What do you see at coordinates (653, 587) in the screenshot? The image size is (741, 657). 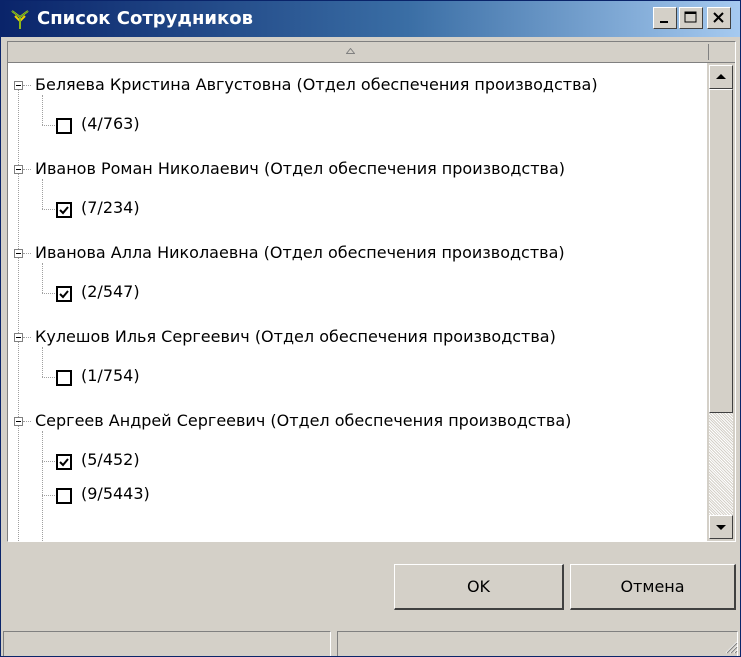 I see `cancel-button: Отмена` at bounding box center [653, 587].